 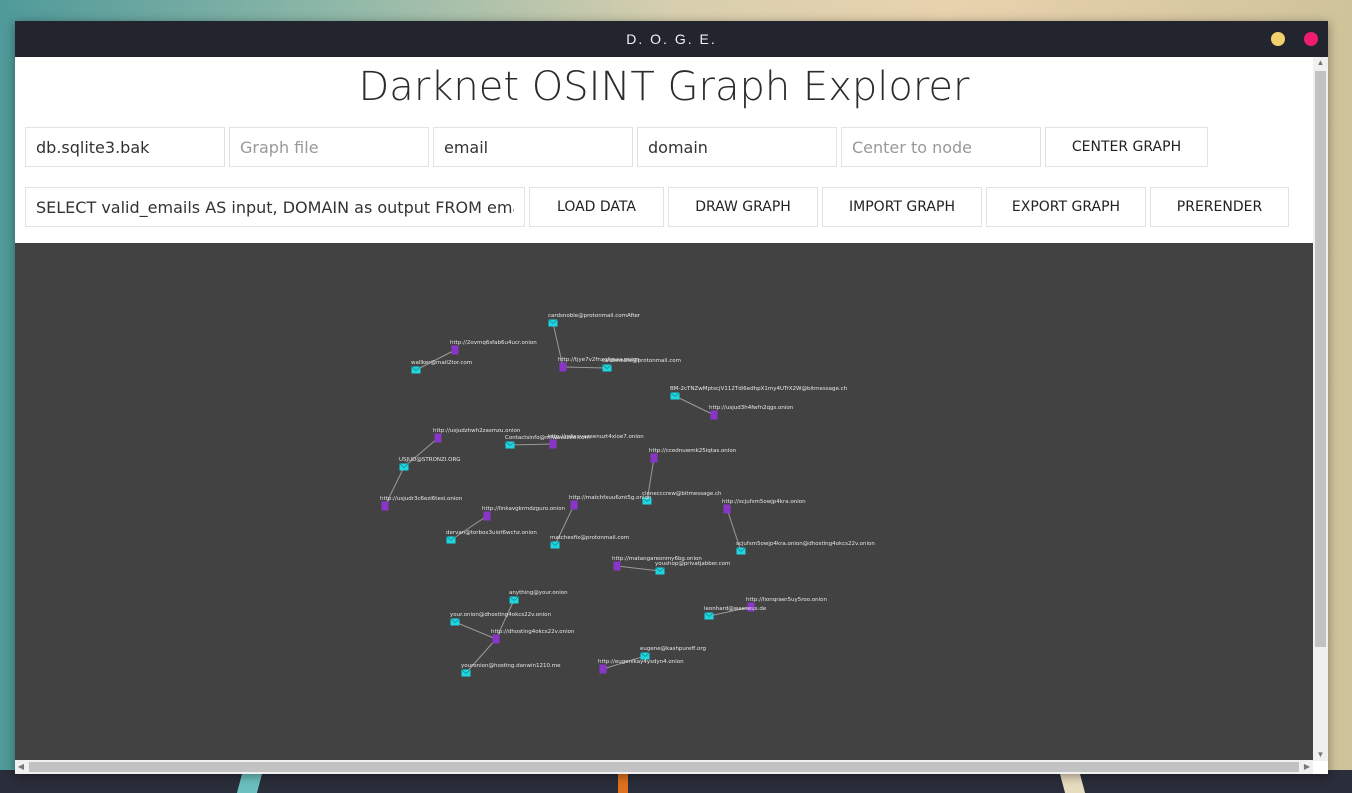 I want to click on vertical-scroll-thumb, so click(x=1320, y=359).